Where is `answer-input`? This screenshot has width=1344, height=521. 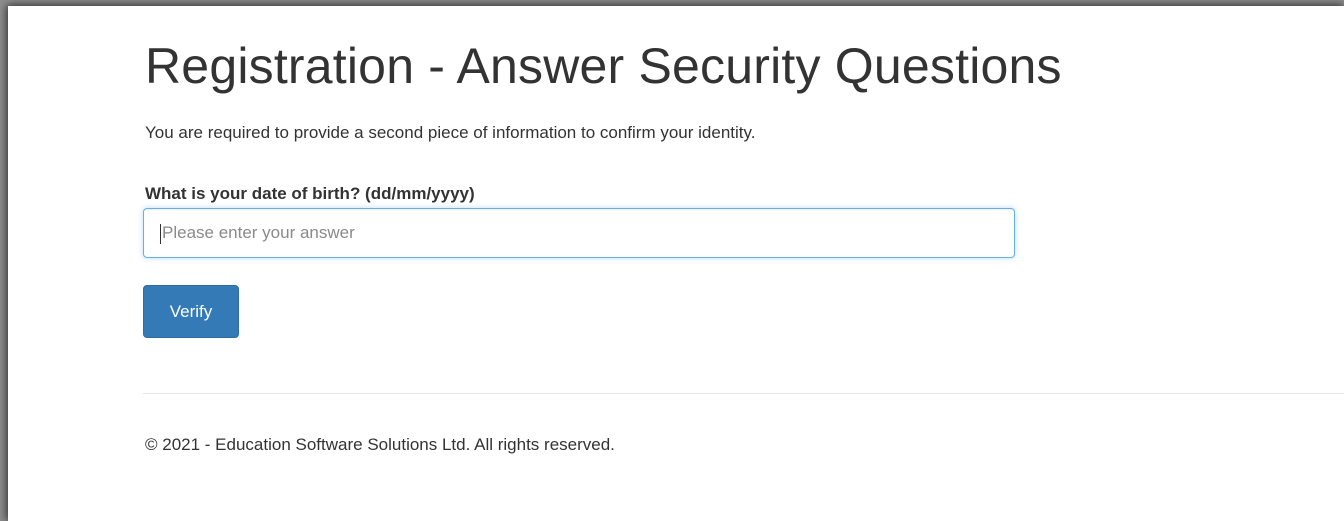 answer-input is located at coordinates (579, 233).